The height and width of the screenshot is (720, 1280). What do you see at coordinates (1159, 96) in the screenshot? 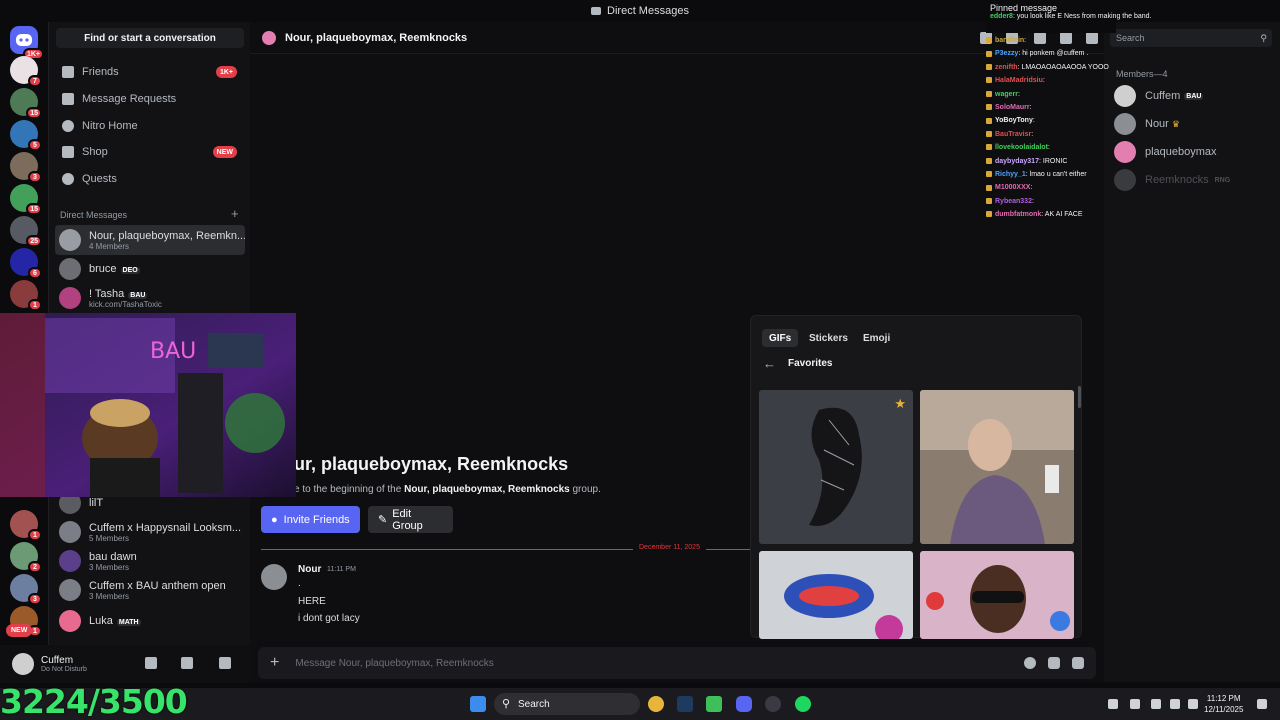
I see `member-cuffem: Cuffem BAU` at bounding box center [1159, 96].